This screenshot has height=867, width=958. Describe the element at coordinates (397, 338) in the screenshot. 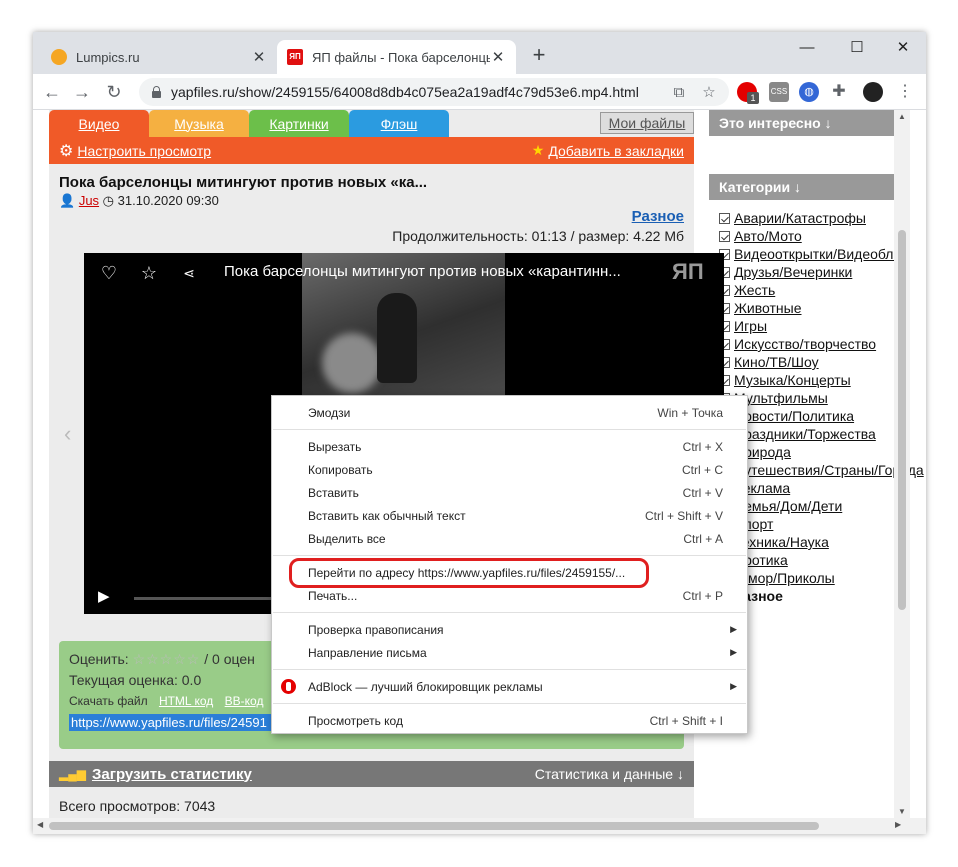

I see `frame-figure` at that location.